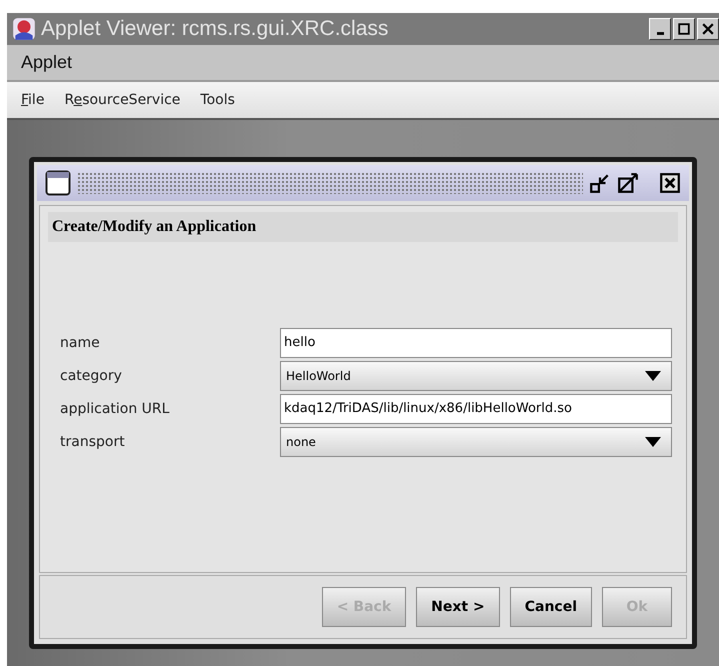  I want to click on minimize-button, so click(660, 29).